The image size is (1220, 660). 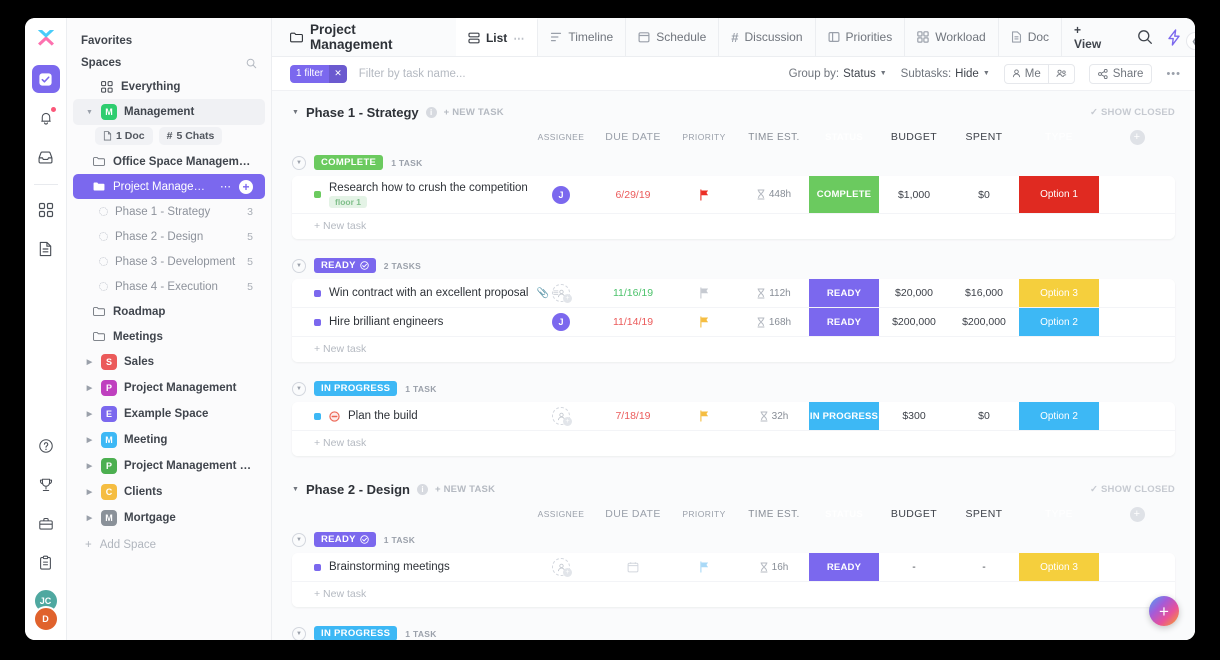 What do you see at coordinates (914, 567) in the screenshot?
I see `budget-cell: -` at bounding box center [914, 567].